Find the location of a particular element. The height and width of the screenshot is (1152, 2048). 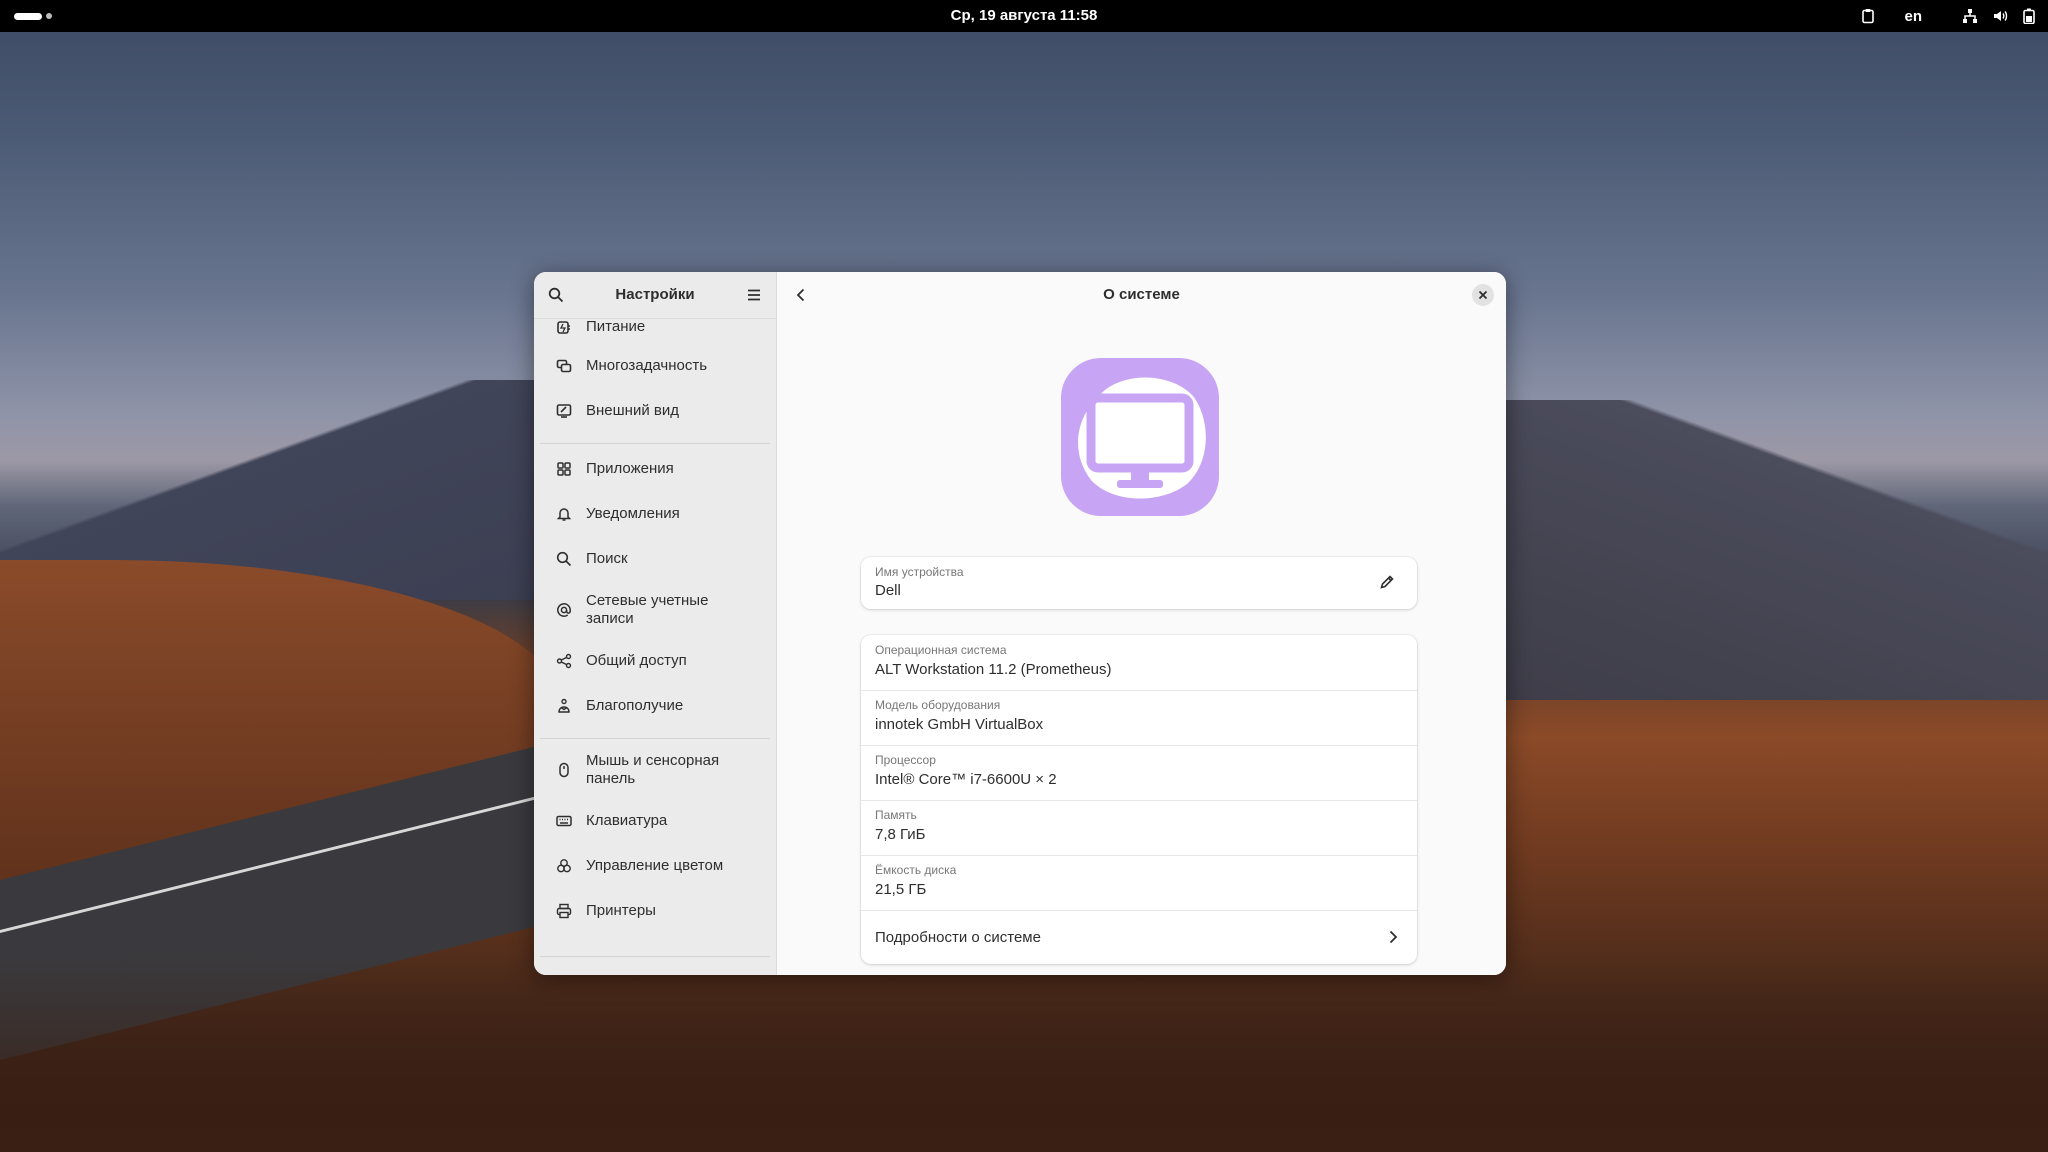

keyboard-icon is located at coordinates (564, 821).